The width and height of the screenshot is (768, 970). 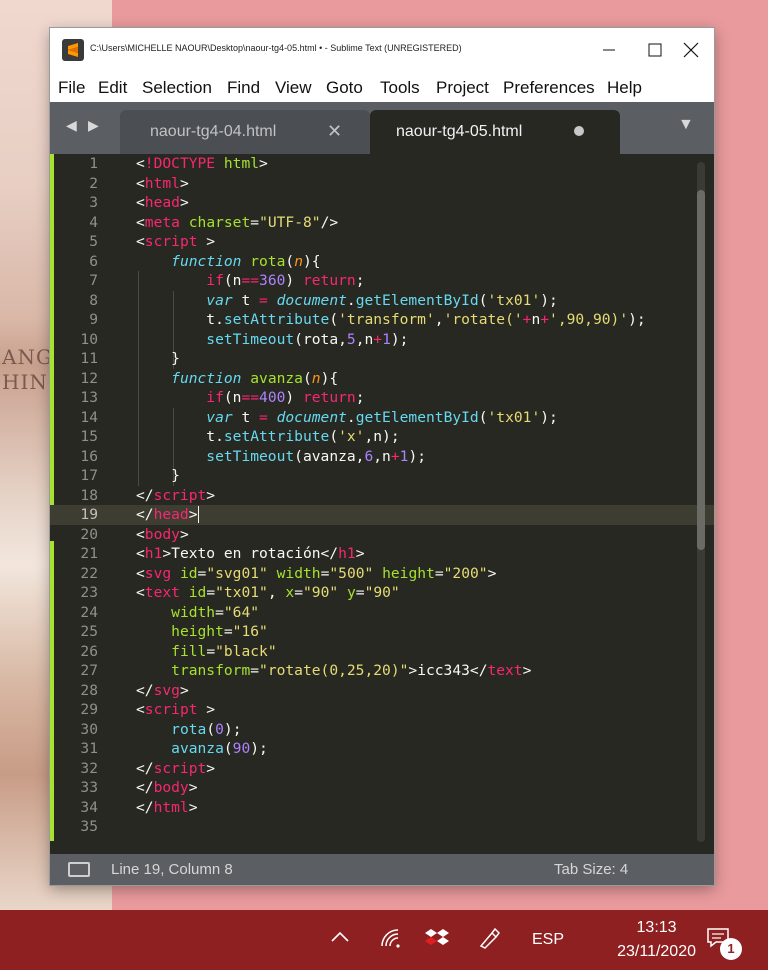 What do you see at coordinates (382, 652) in the screenshot?
I see `code-line: 26 fill="black"` at bounding box center [382, 652].